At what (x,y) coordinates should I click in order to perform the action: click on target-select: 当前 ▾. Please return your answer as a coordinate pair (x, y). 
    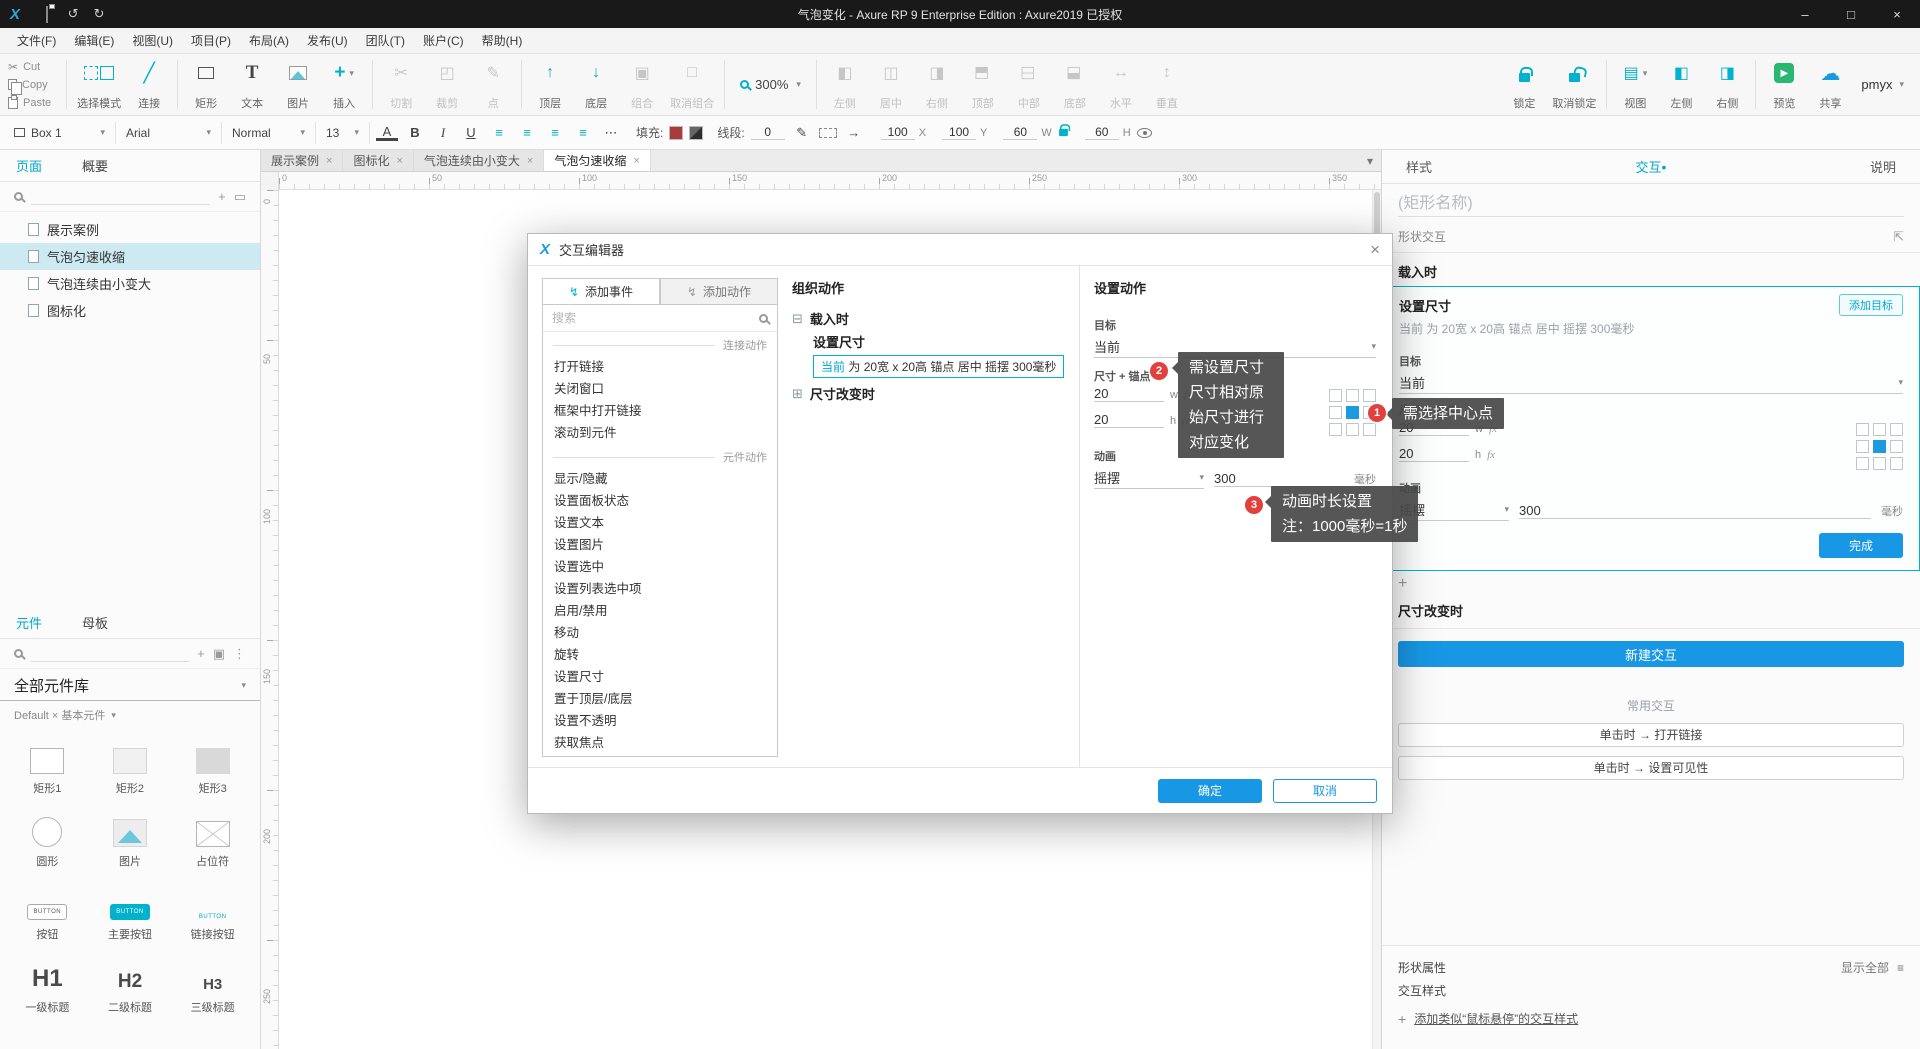
    Looking at the image, I should click on (1651, 382).